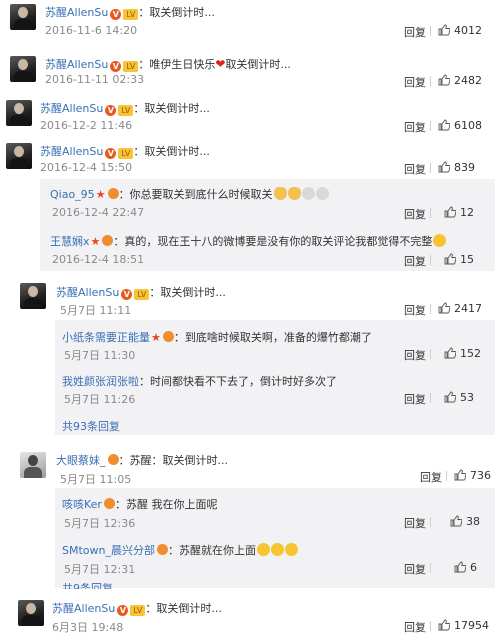 The image size is (500, 644). Describe the element at coordinates (473, 567) in the screenshot. I see `like-count: 6` at that location.